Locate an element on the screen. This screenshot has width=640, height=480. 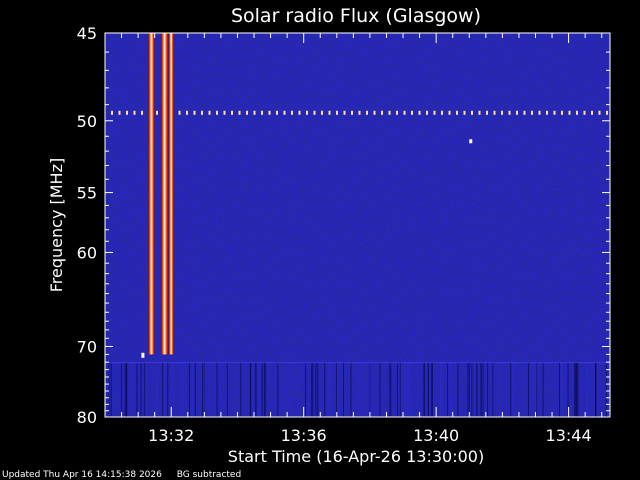
y-tick-label: 60 is located at coordinates (87, 252).